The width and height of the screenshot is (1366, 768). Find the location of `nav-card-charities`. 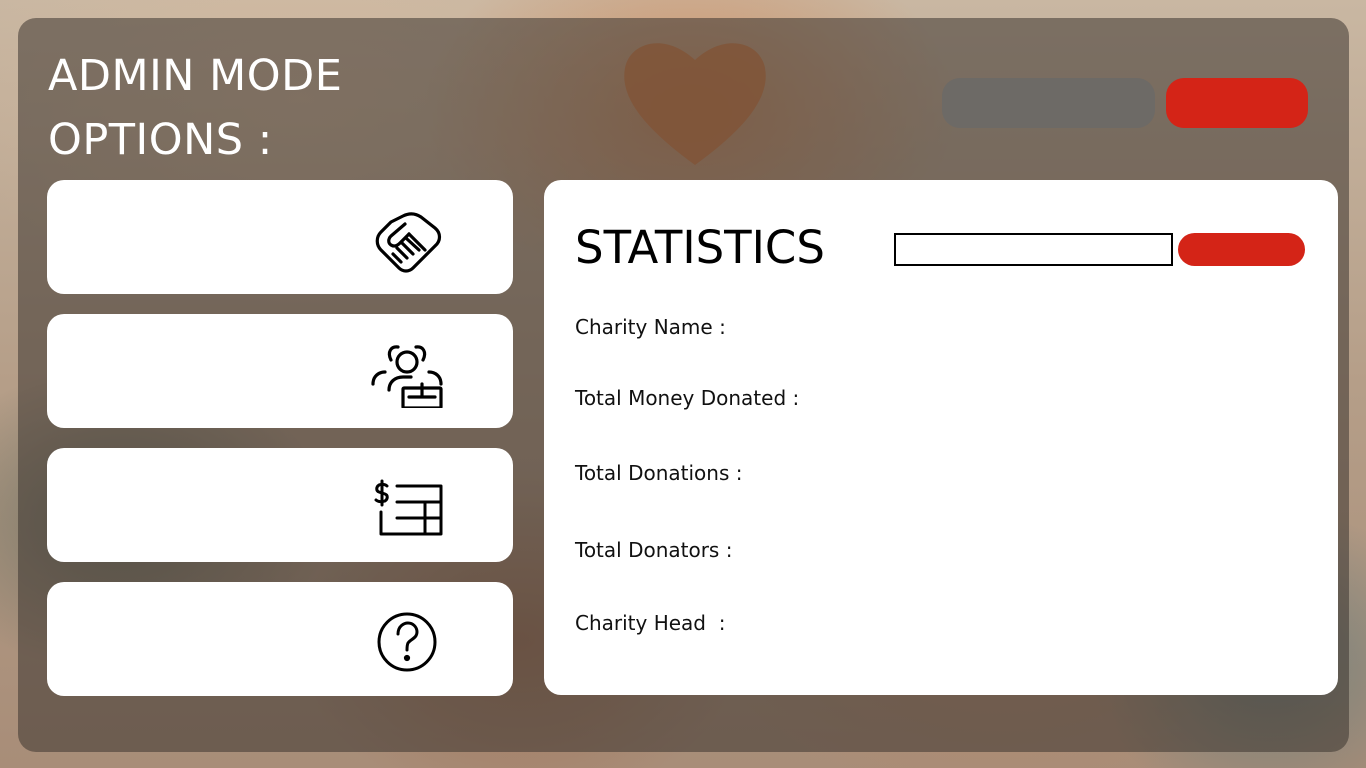

nav-card-charities is located at coordinates (280, 237).